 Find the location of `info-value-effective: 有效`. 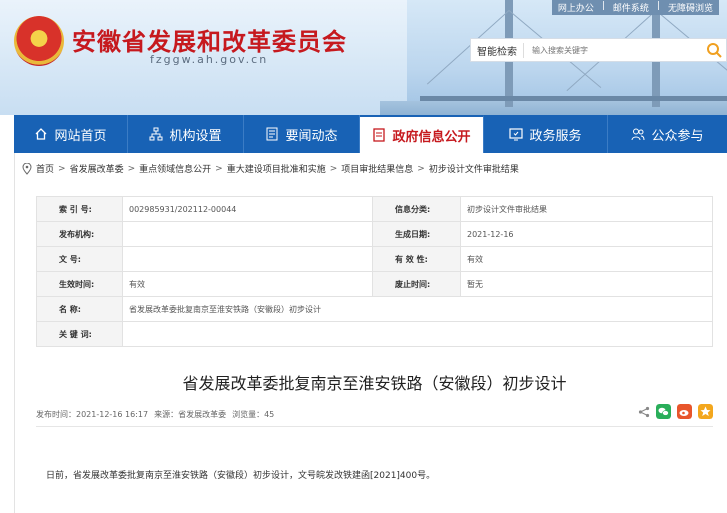

info-value-effective: 有效 is located at coordinates (247, 284).